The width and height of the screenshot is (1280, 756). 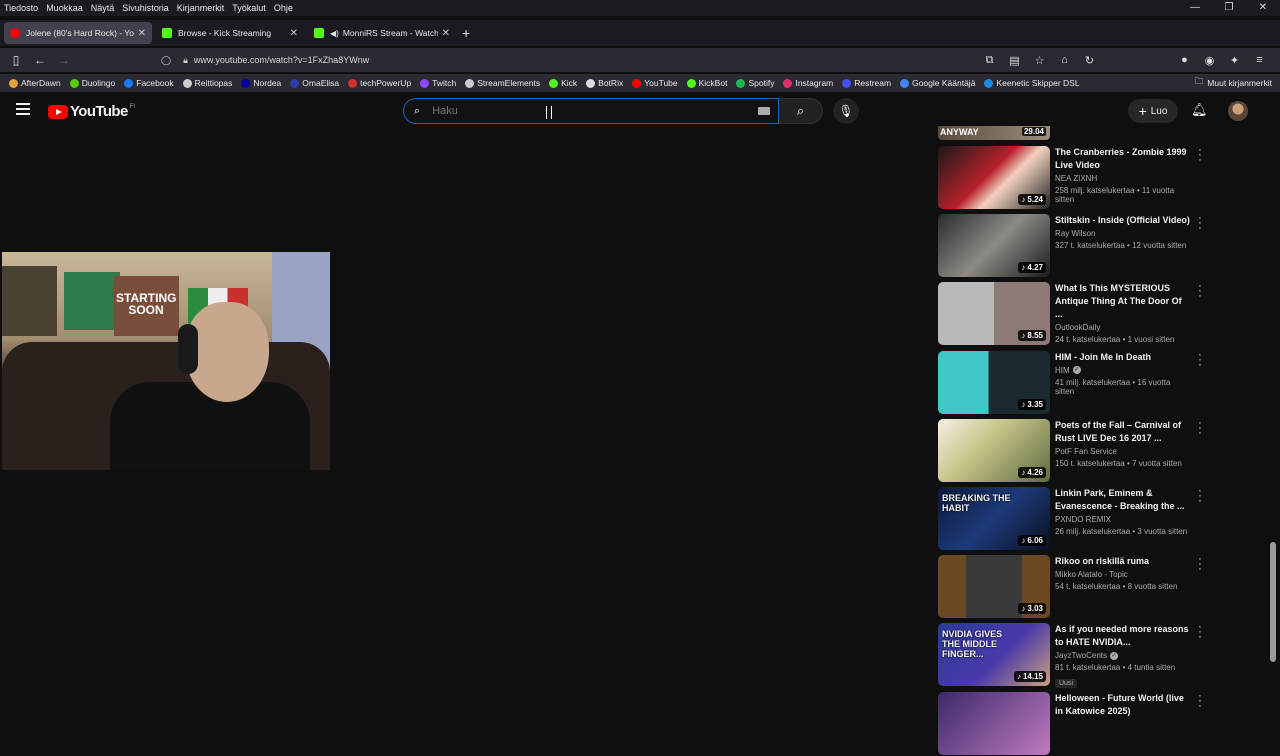 I want to click on menu-tools: Työkalut, so click(x=249, y=8).